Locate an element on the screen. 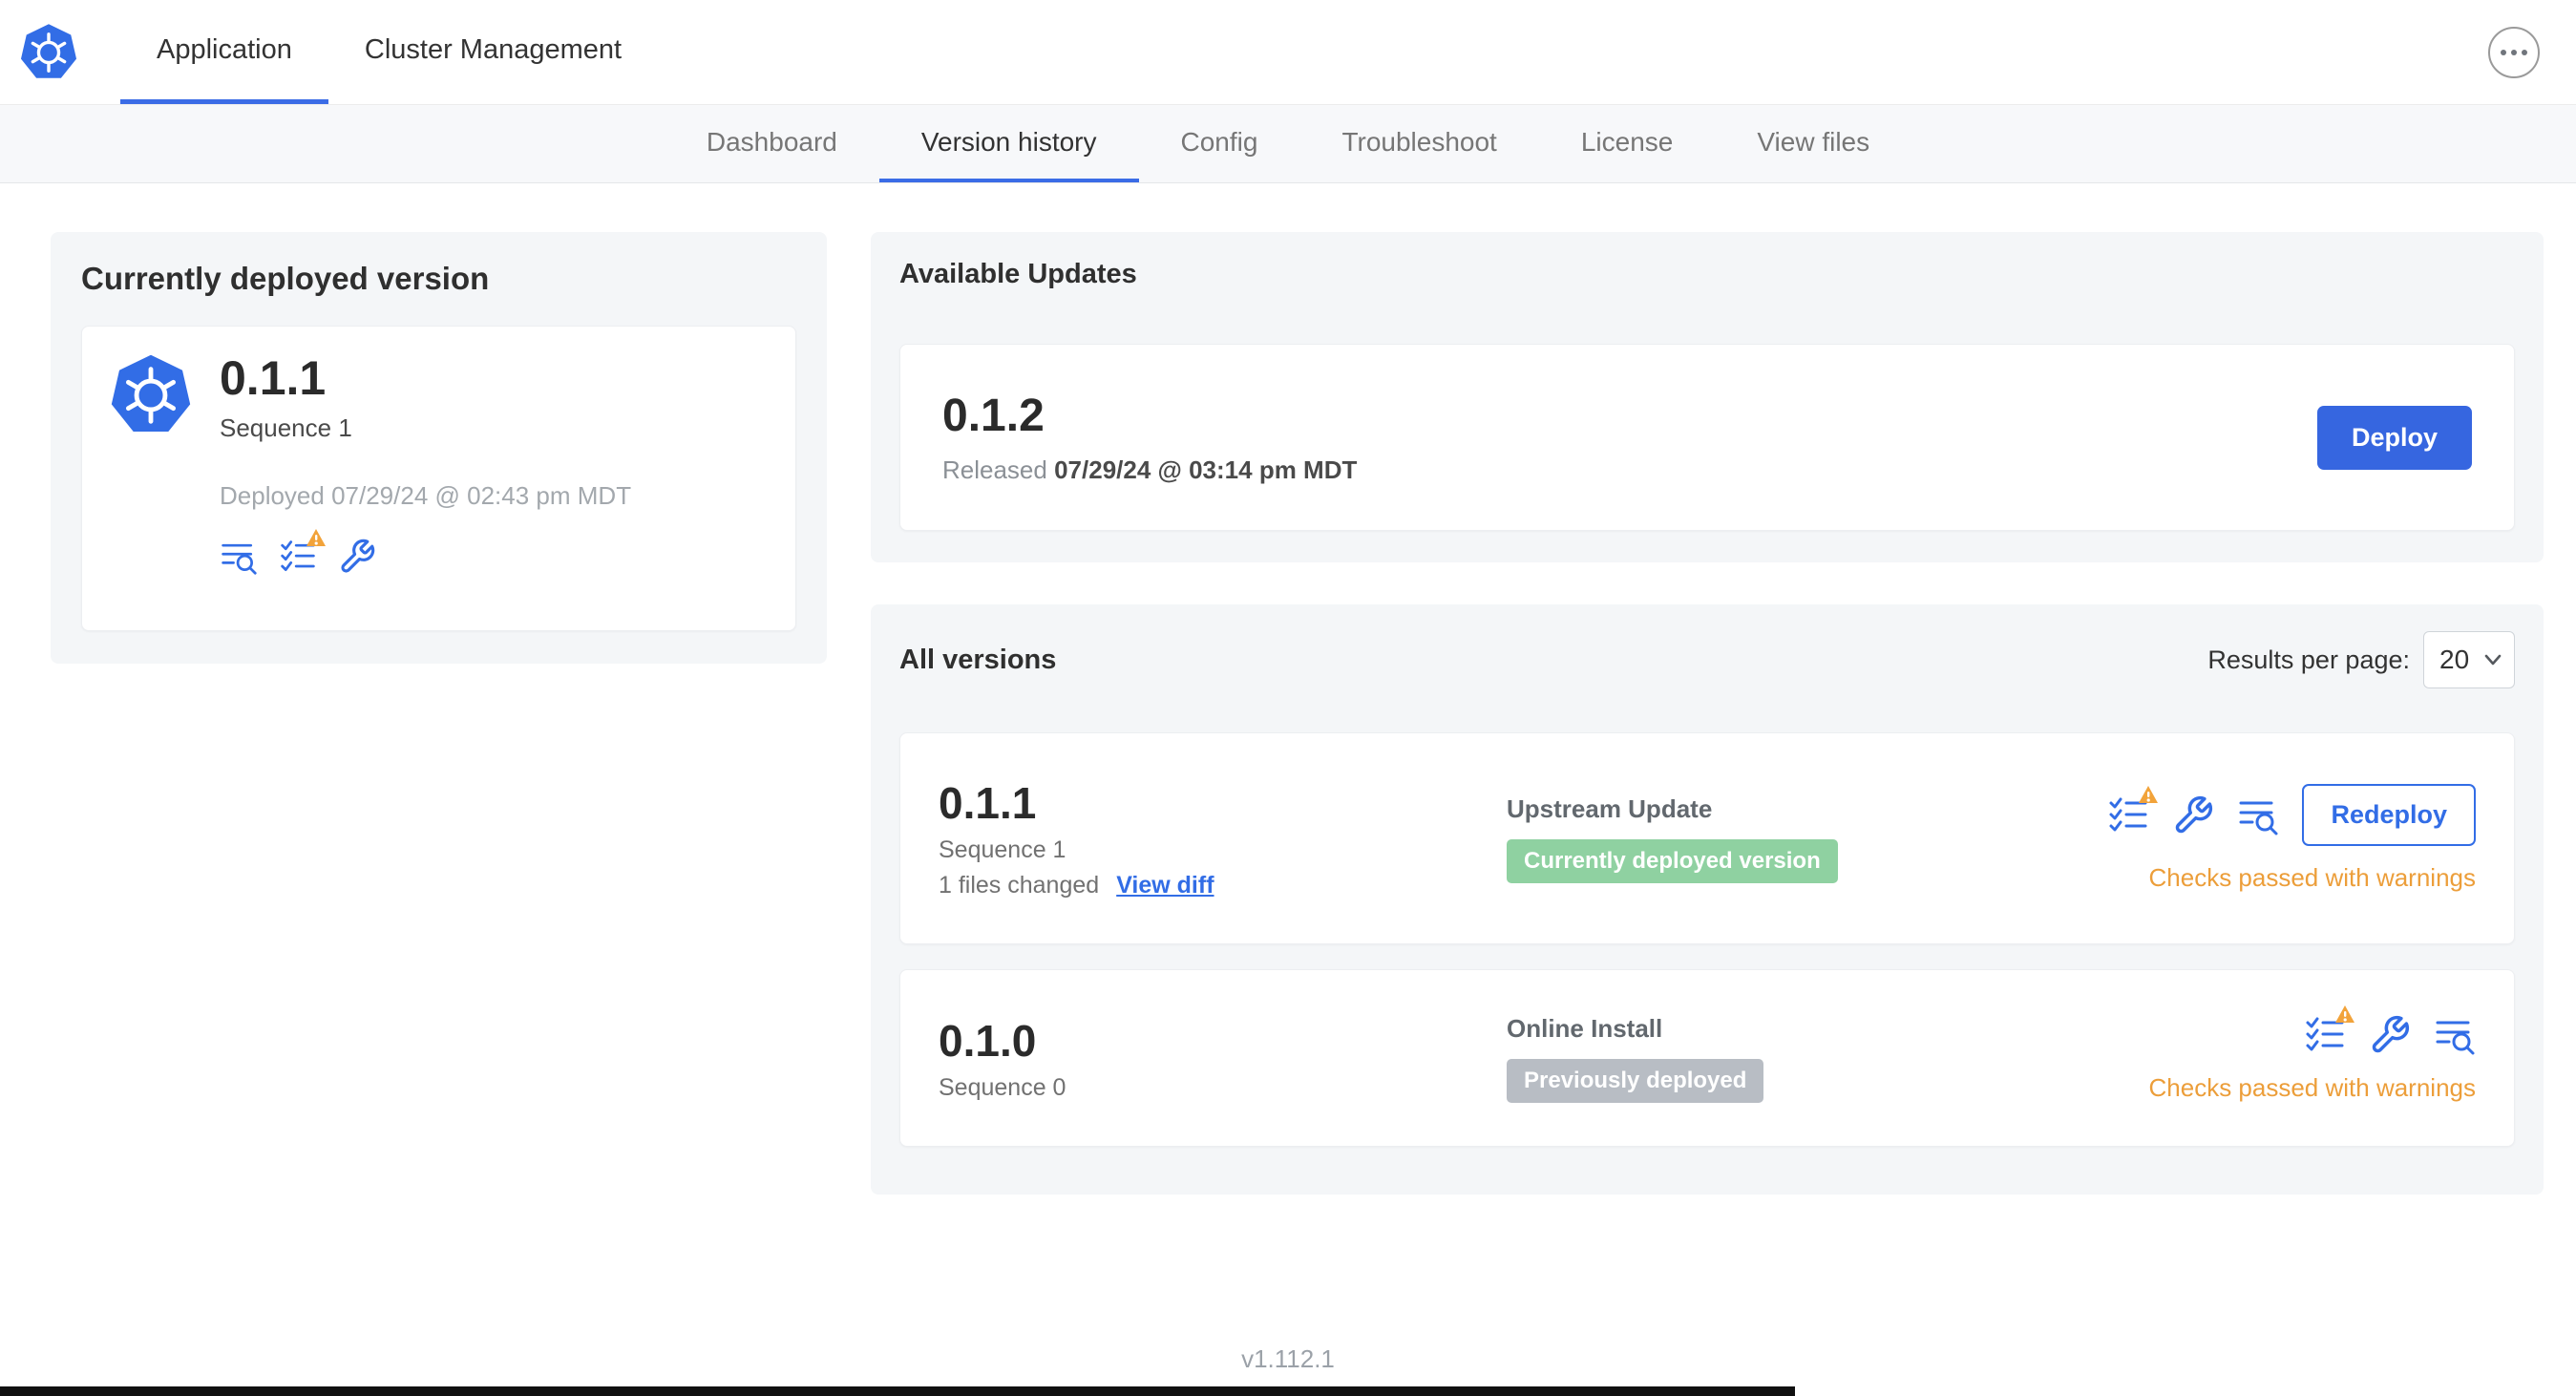 The width and height of the screenshot is (2576, 1396). version-info: 0.1.0 Sequence 0 is located at coordinates (1223, 1058).